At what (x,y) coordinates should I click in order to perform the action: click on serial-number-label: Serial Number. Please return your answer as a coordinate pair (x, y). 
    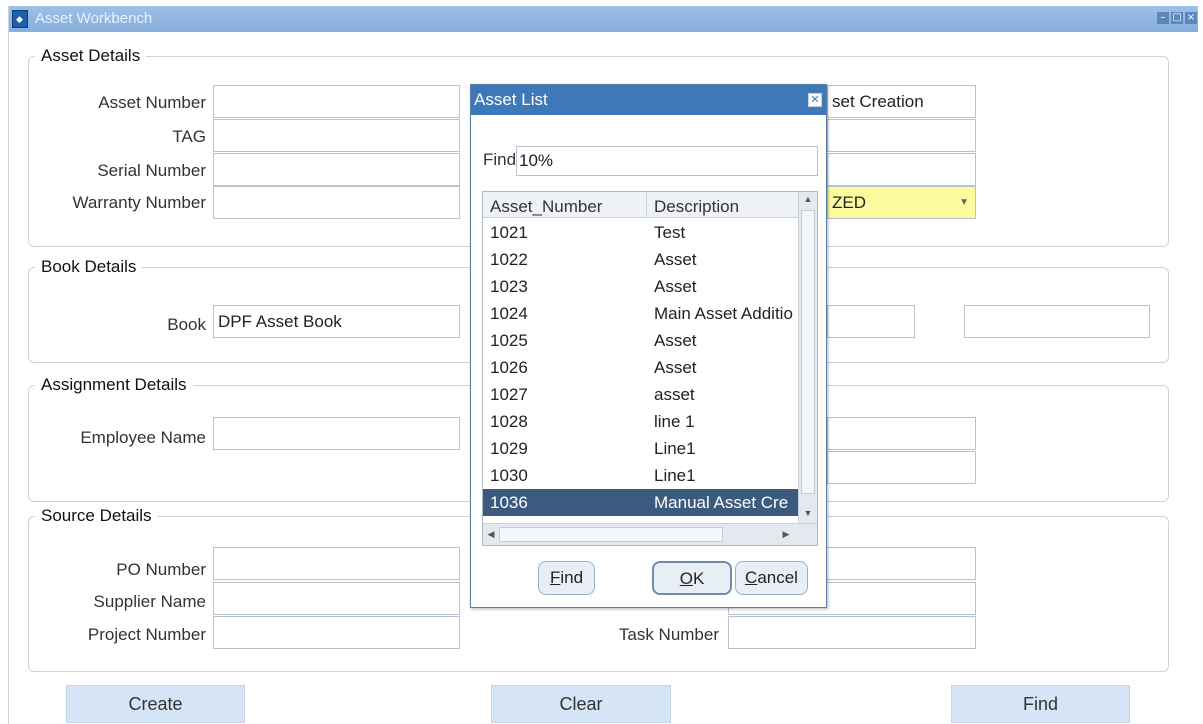
    Looking at the image, I should click on (151, 170).